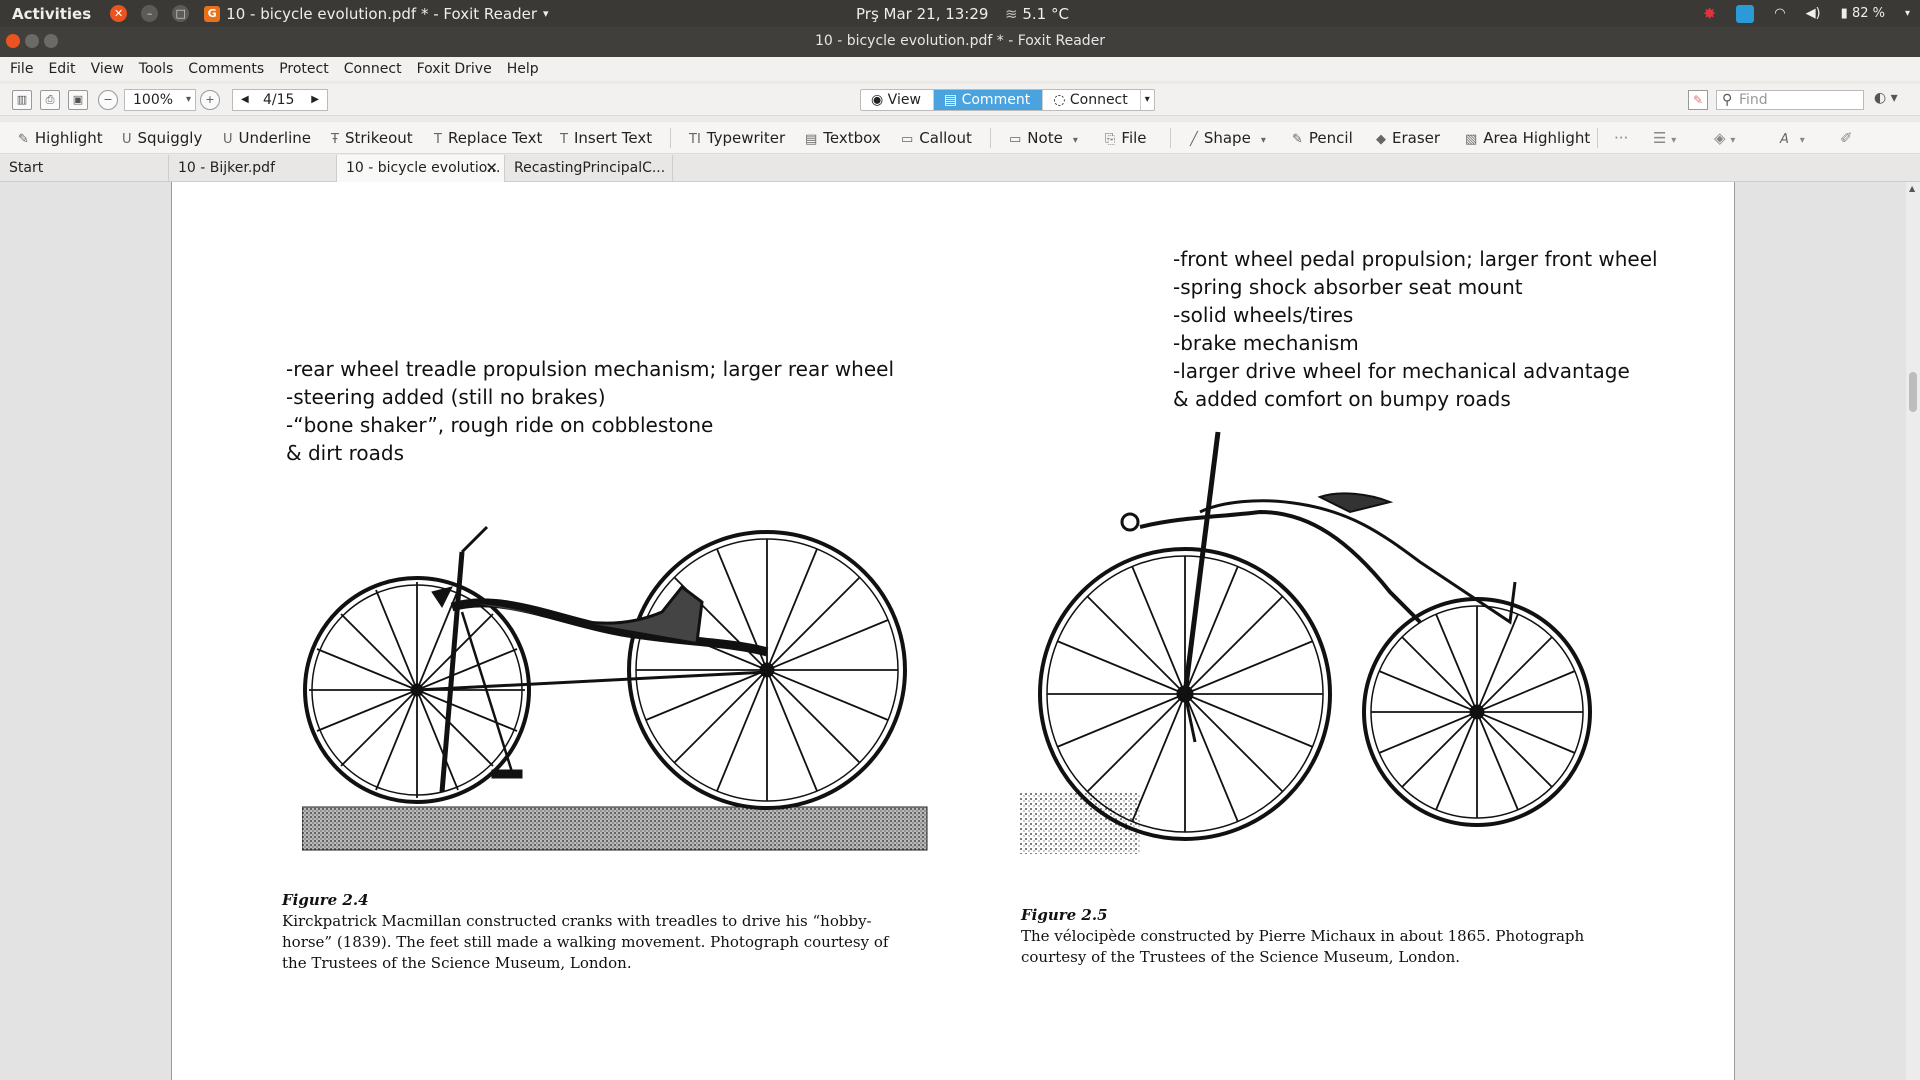 The image size is (1920, 1080). What do you see at coordinates (1537, 138) in the screenshot?
I see `area-highlight-label: Area Highlight` at bounding box center [1537, 138].